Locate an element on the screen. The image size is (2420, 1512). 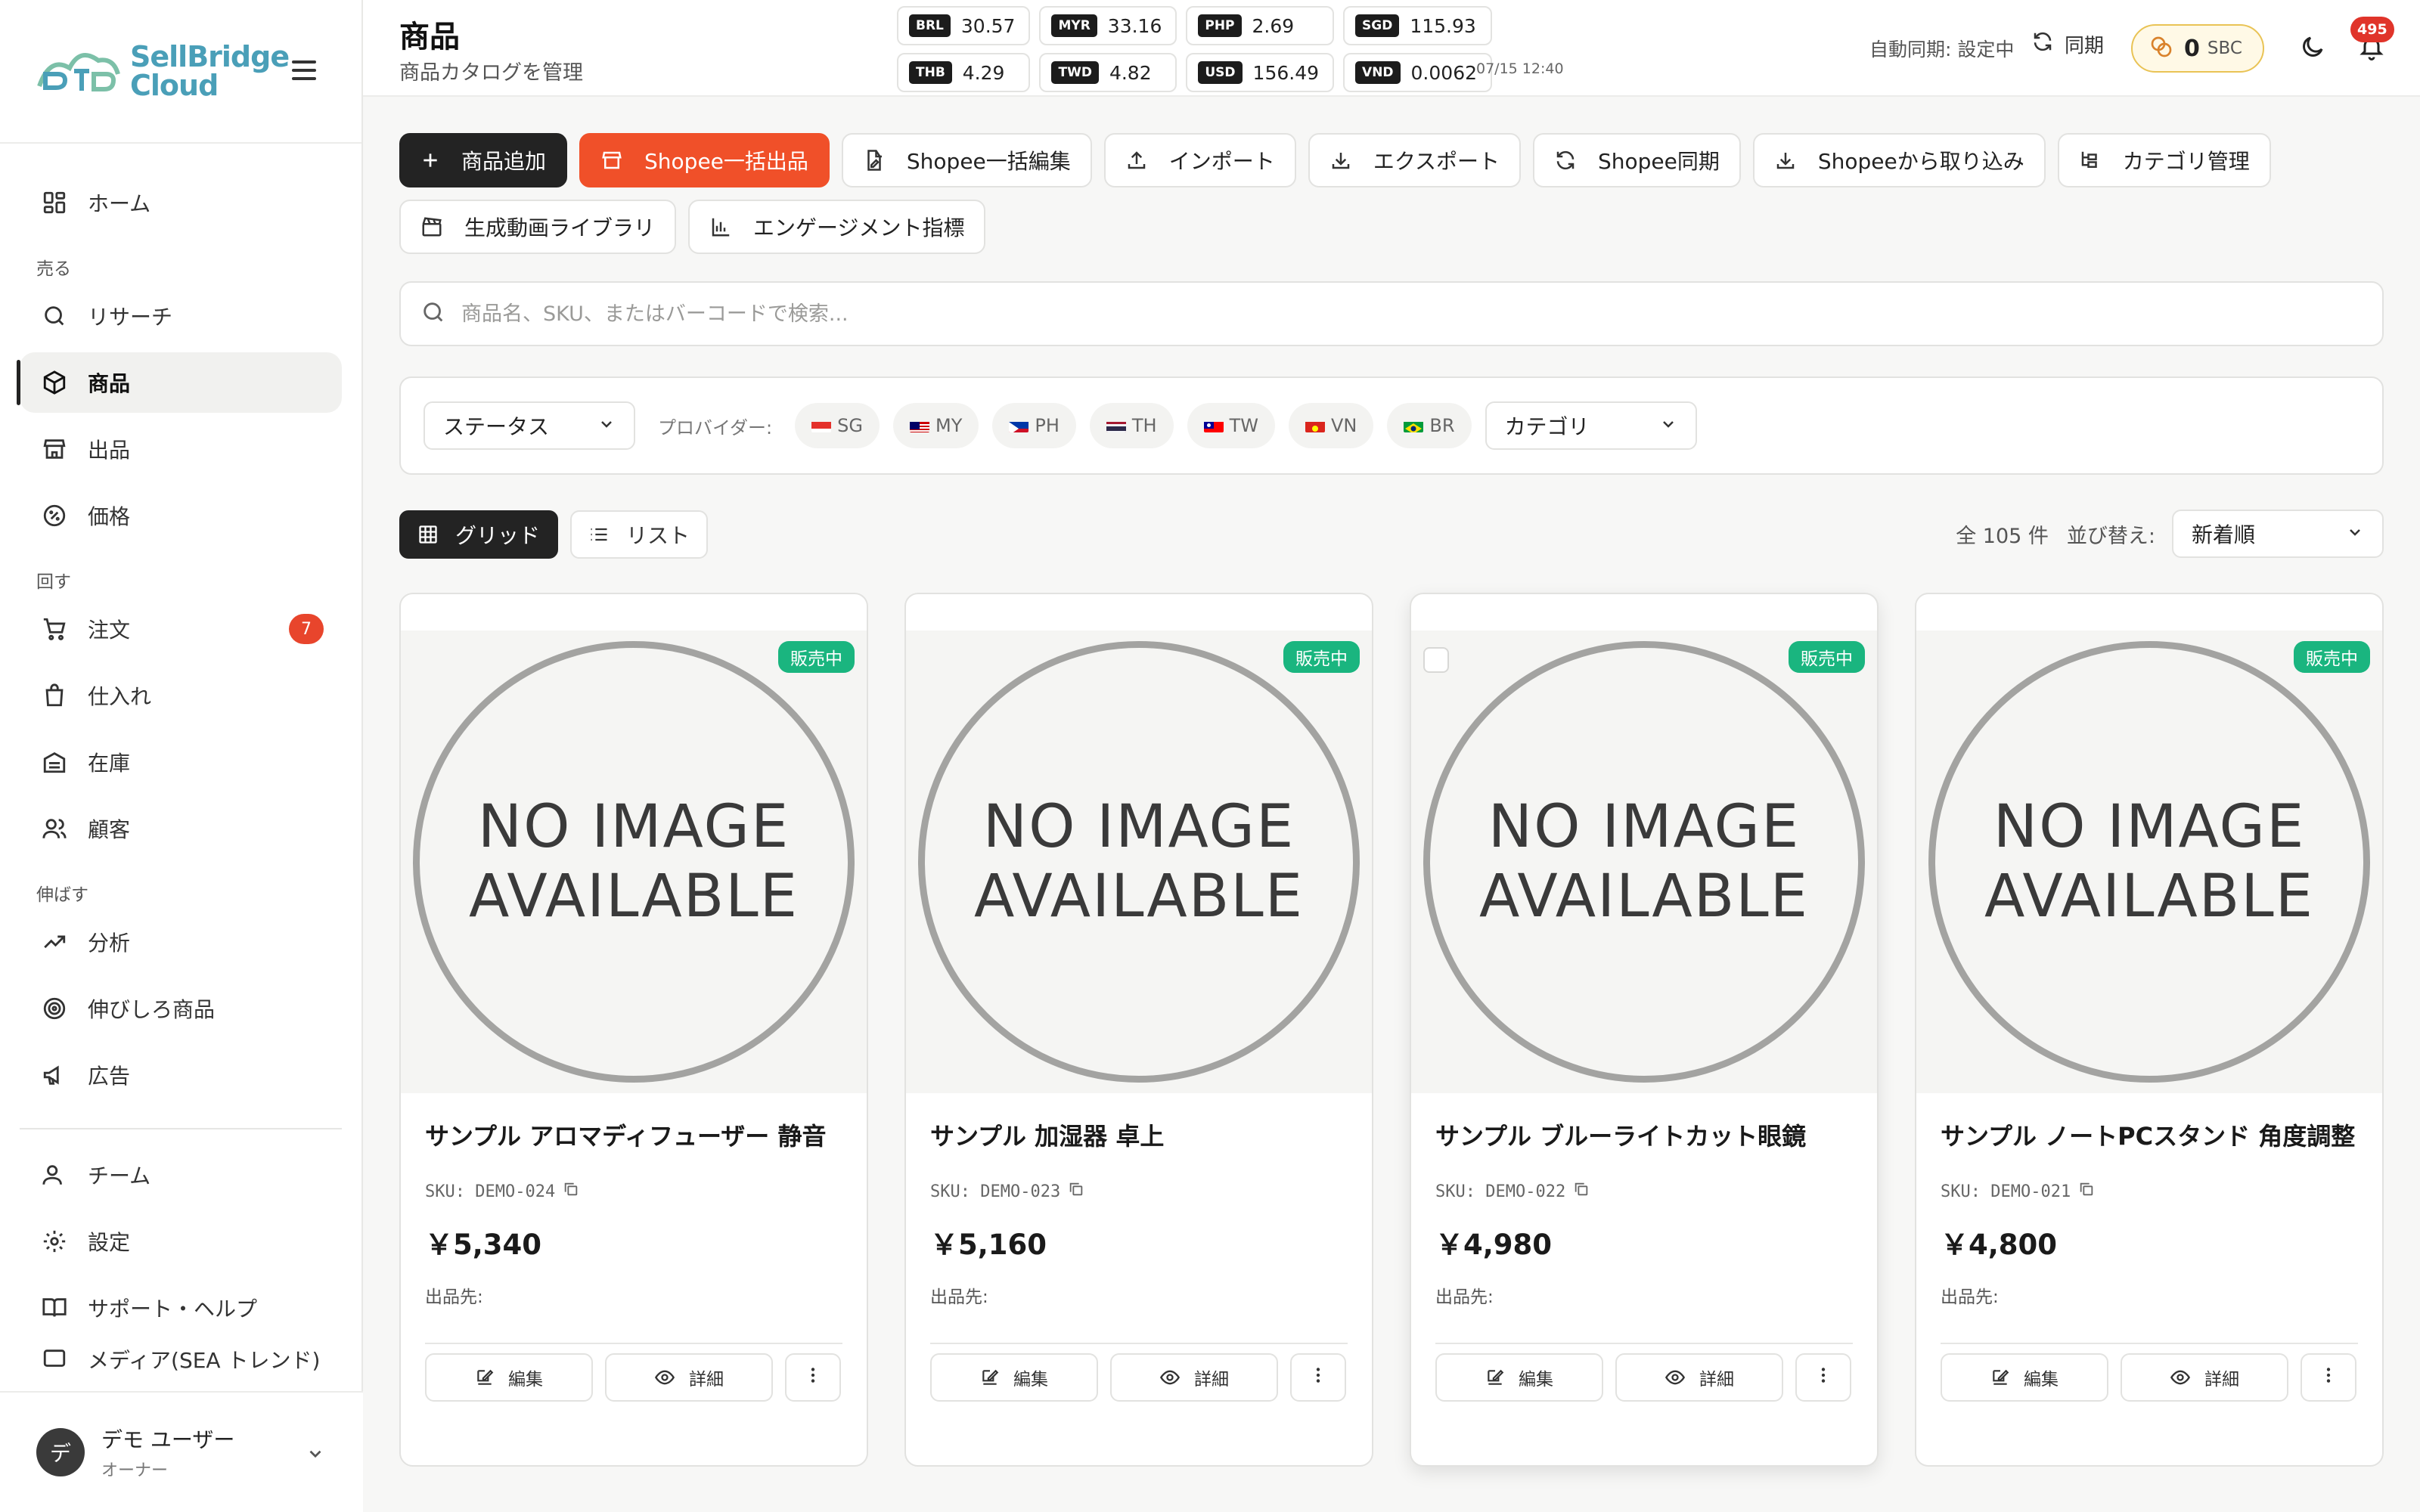
moon-icon is located at coordinates (2312, 48).